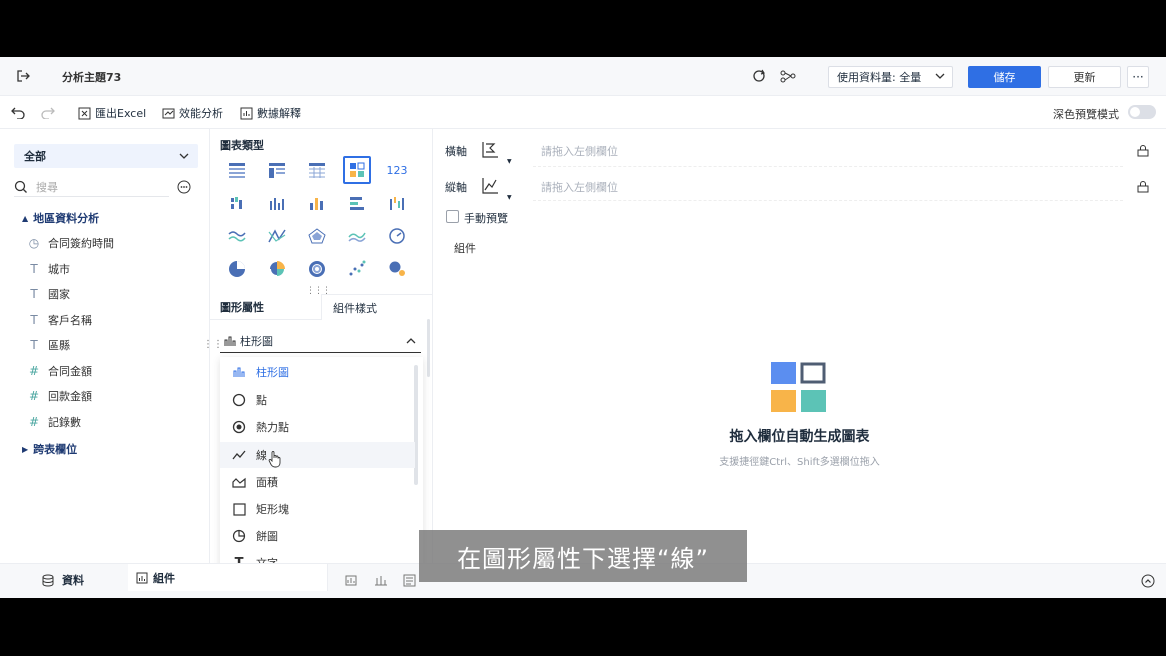 This screenshot has height=656, width=1166. What do you see at coordinates (184, 187) in the screenshot?
I see `more-options-icon` at bounding box center [184, 187].